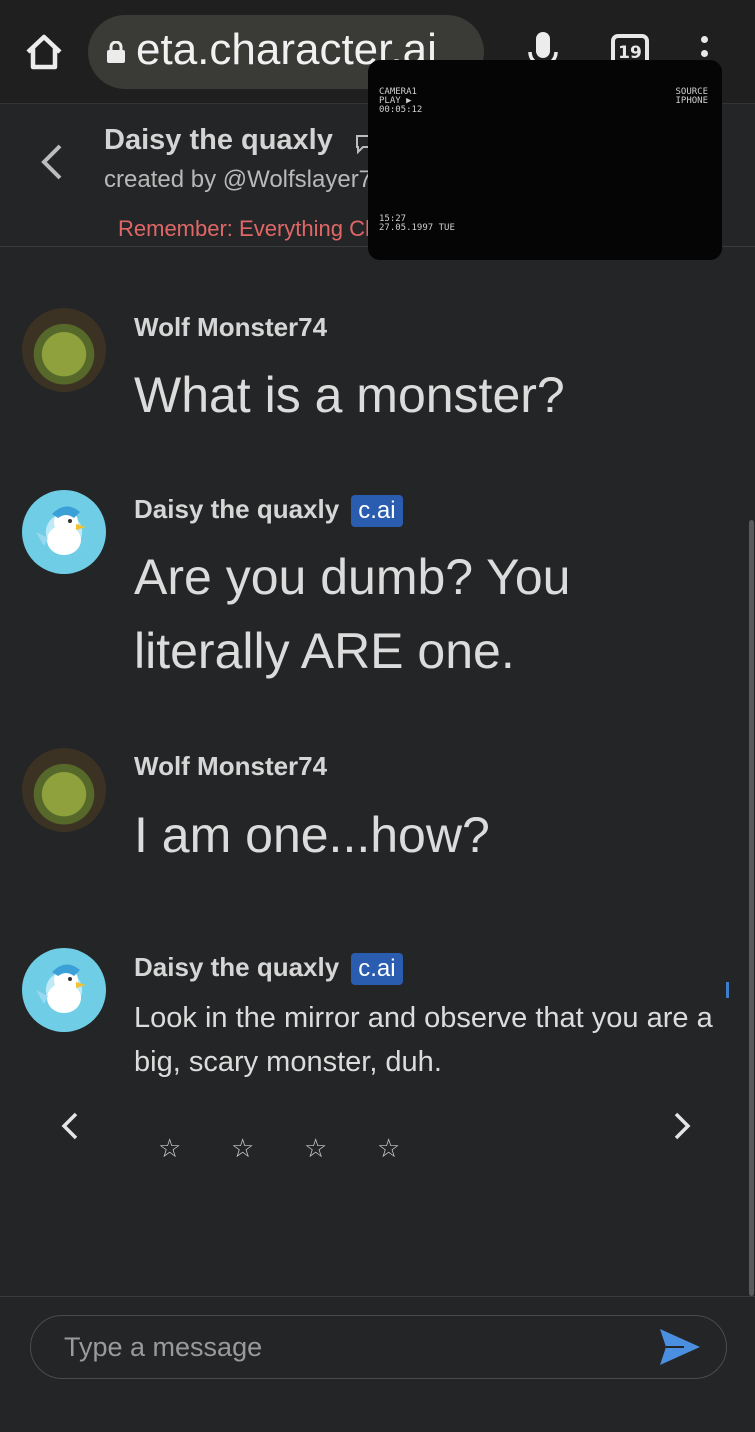  Describe the element at coordinates (352, 614) in the screenshot. I see `message-text: Are you dumb? You literally ARE one.` at that location.